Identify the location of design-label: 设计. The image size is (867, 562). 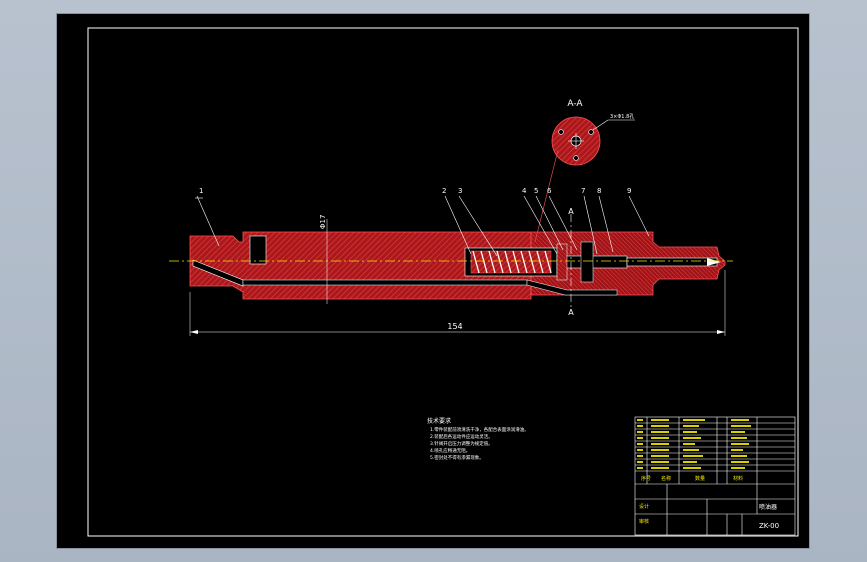
(644, 506).